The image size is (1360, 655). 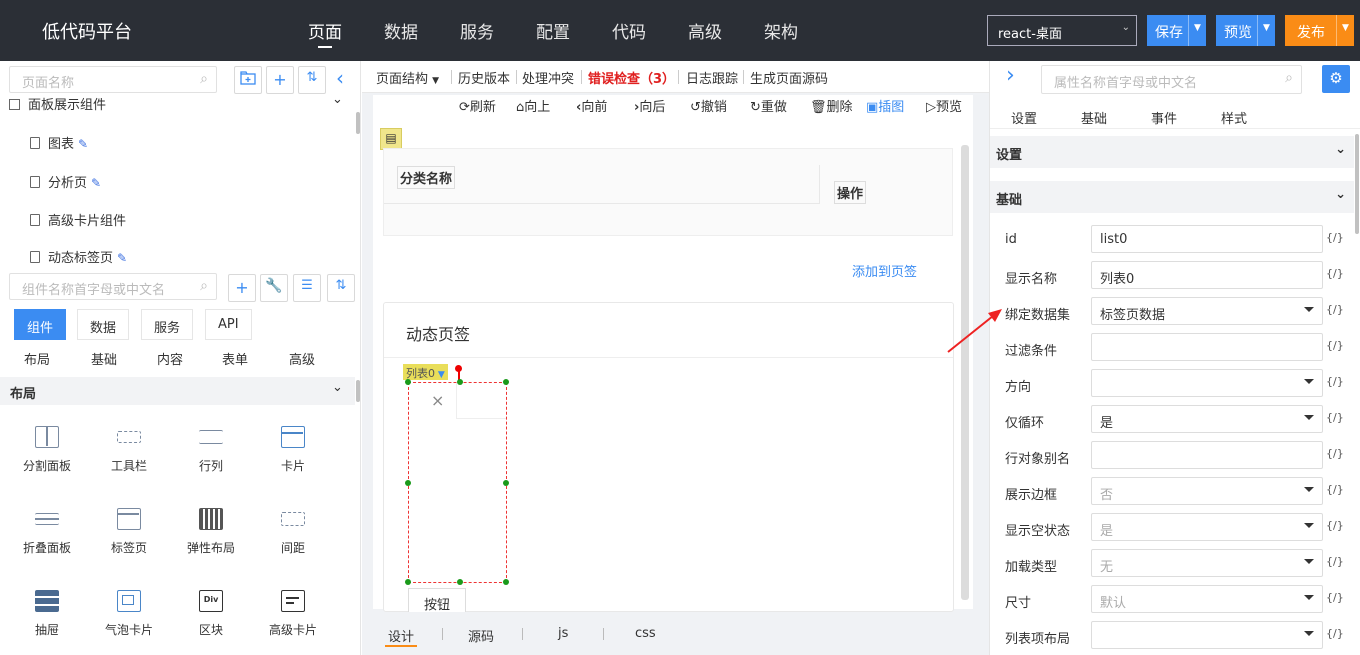 What do you see at coordinates (1207, 383) in the screenshot?
I see `prop-select` at bounding box center [1207, 383].